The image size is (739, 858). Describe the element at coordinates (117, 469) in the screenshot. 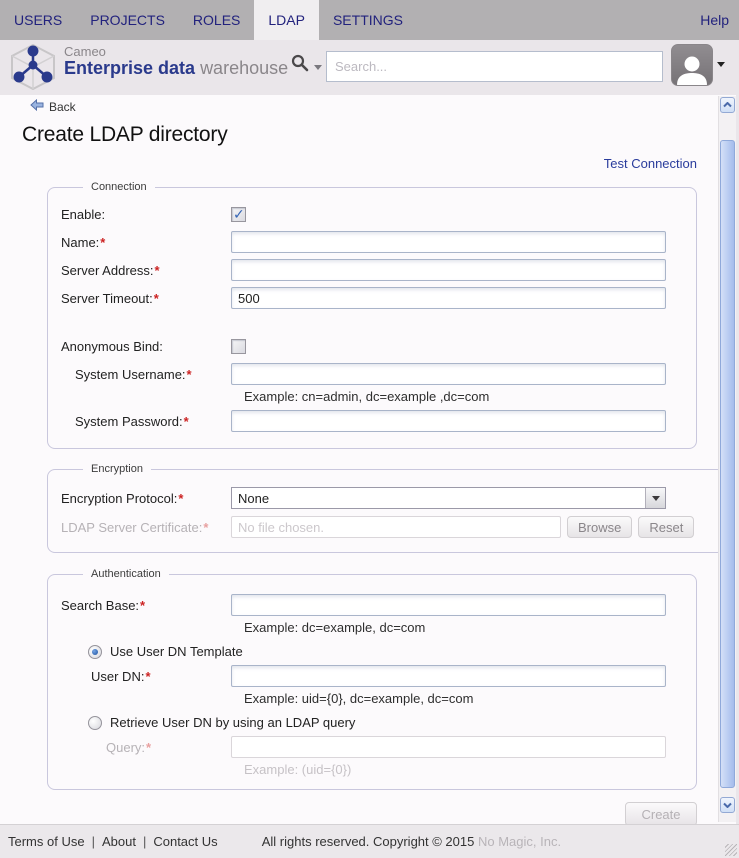

I see `encryption-legend: Encryption` at that location.